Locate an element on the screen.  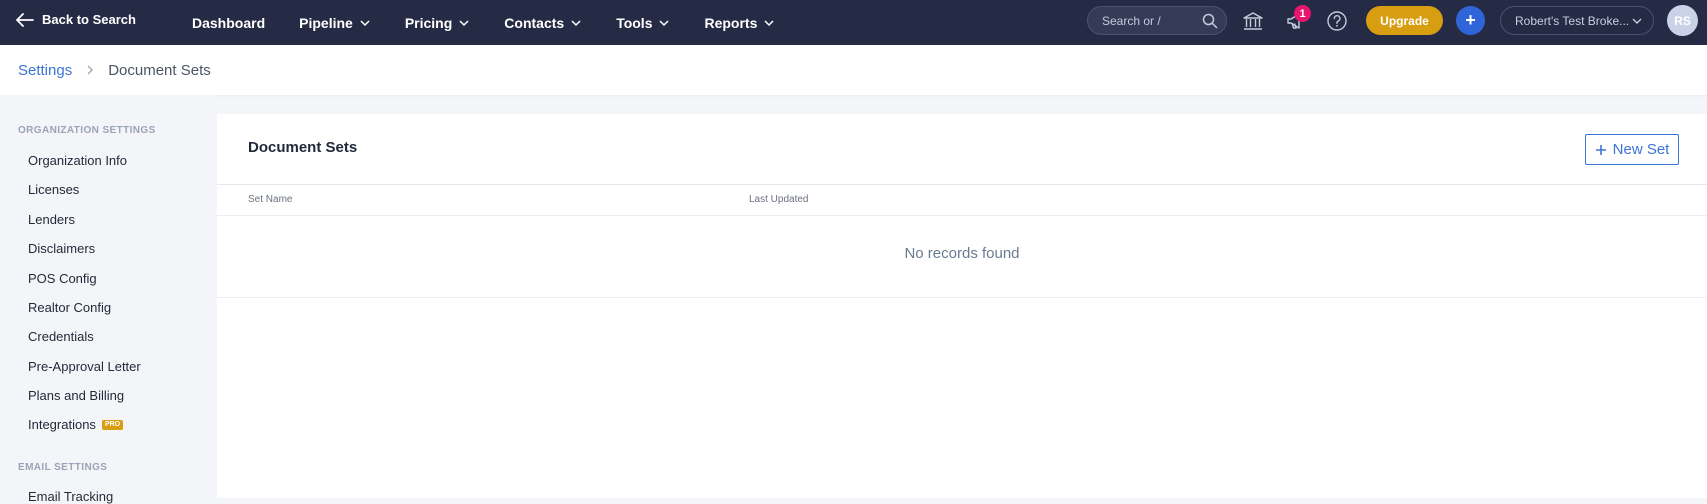
new-set-label: New Set is located at coordinates (1641, 149).